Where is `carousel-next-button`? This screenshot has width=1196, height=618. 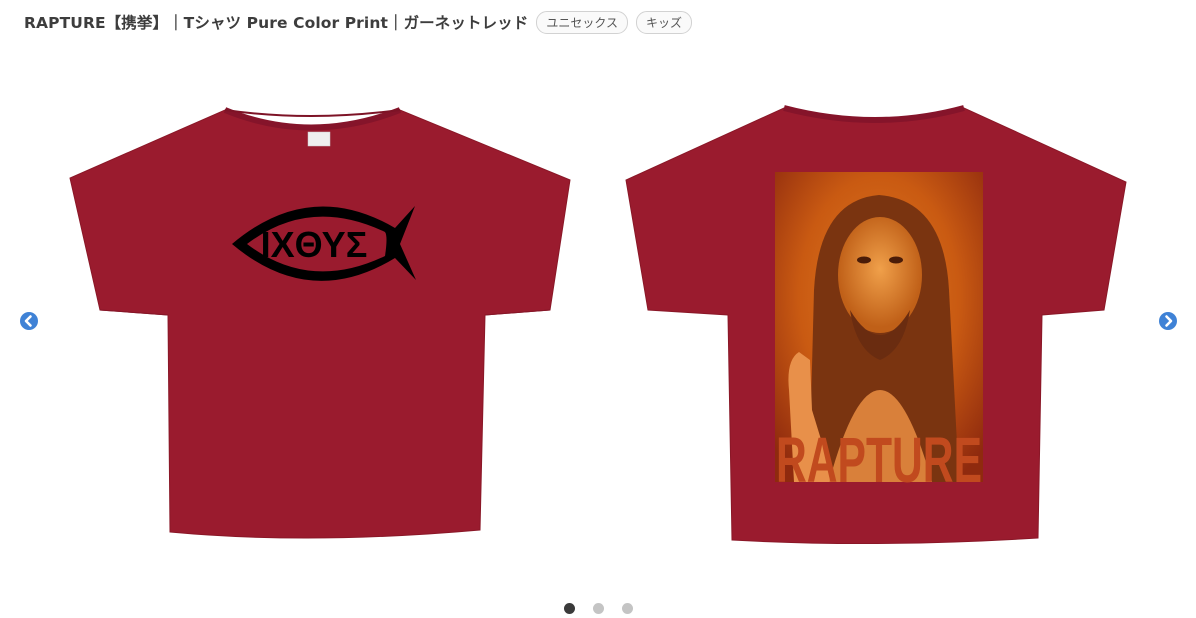 carousel-next-button is located at coordinates (1168, 321).